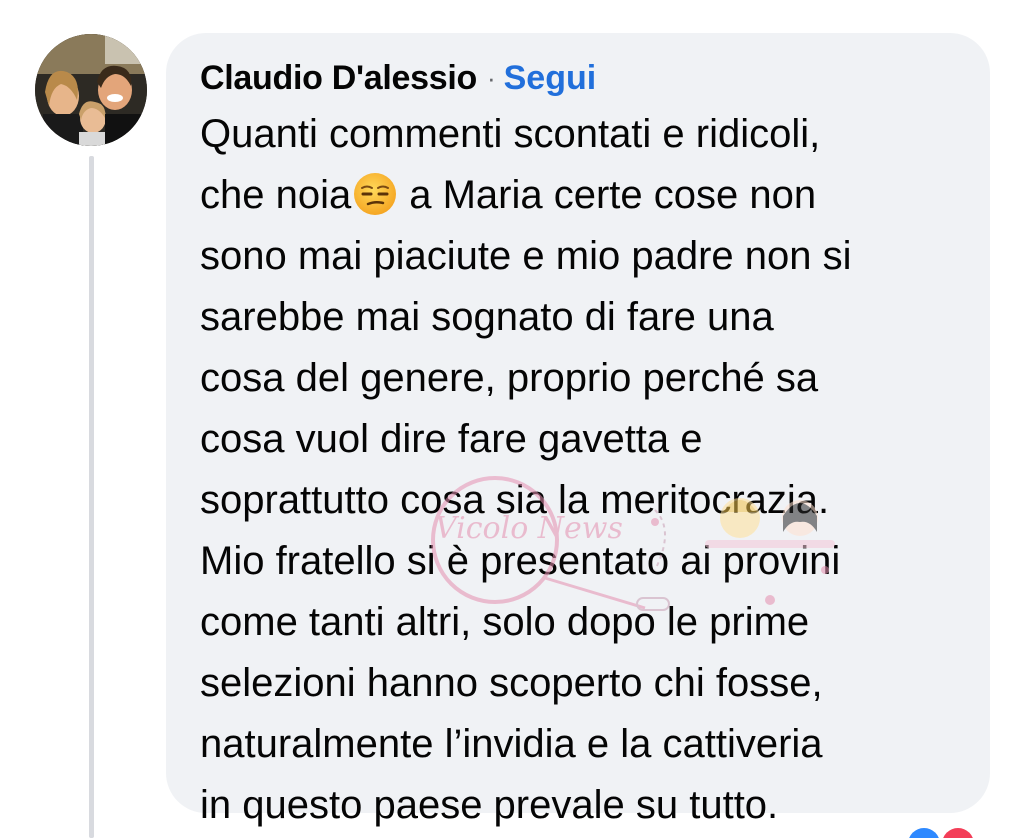 This screenshot has width=1024, height=838. I want to click on comment-line: Quanti commenti scontati e ridicoli,, so click(510, 134).